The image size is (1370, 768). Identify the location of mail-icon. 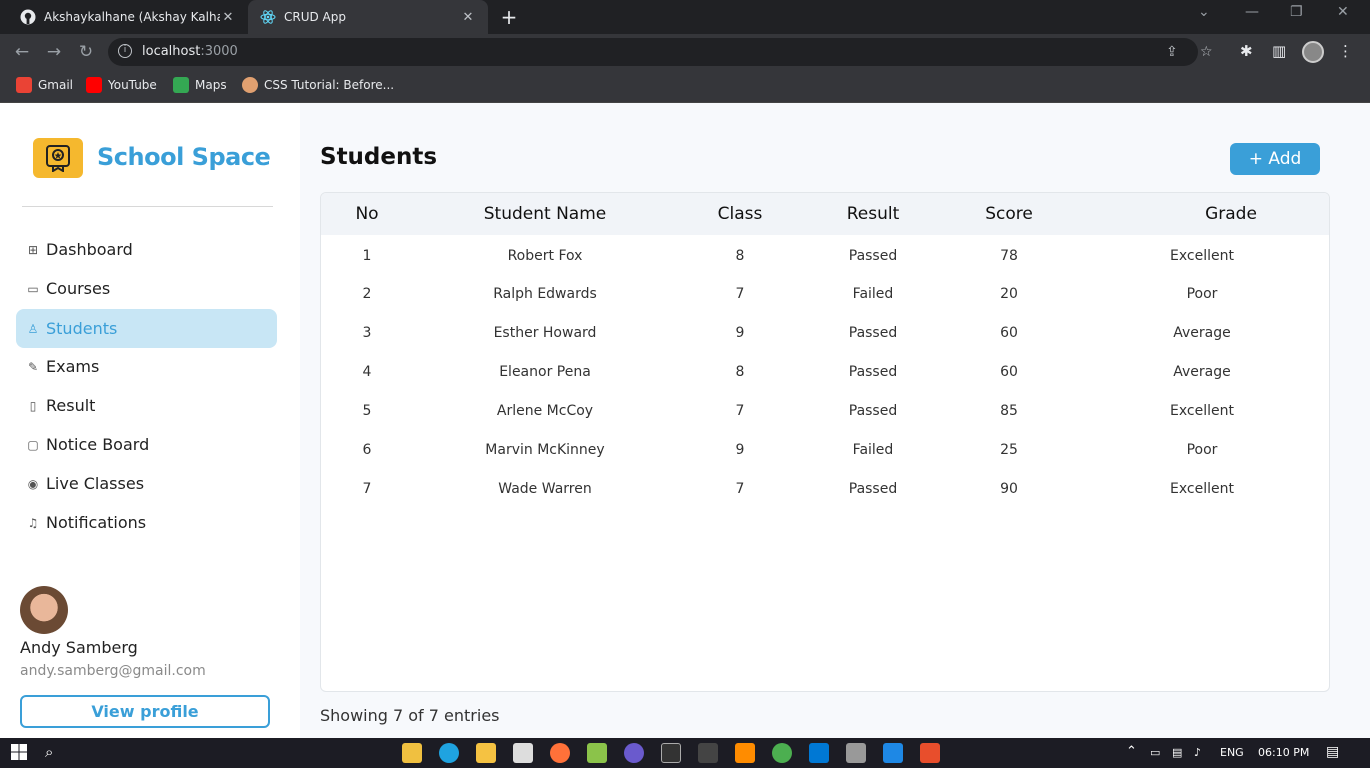
(523, 753).